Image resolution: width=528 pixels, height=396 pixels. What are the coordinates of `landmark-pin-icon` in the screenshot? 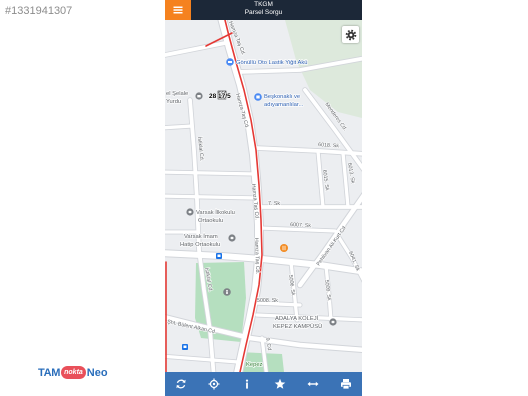 It's located at (227, 292).